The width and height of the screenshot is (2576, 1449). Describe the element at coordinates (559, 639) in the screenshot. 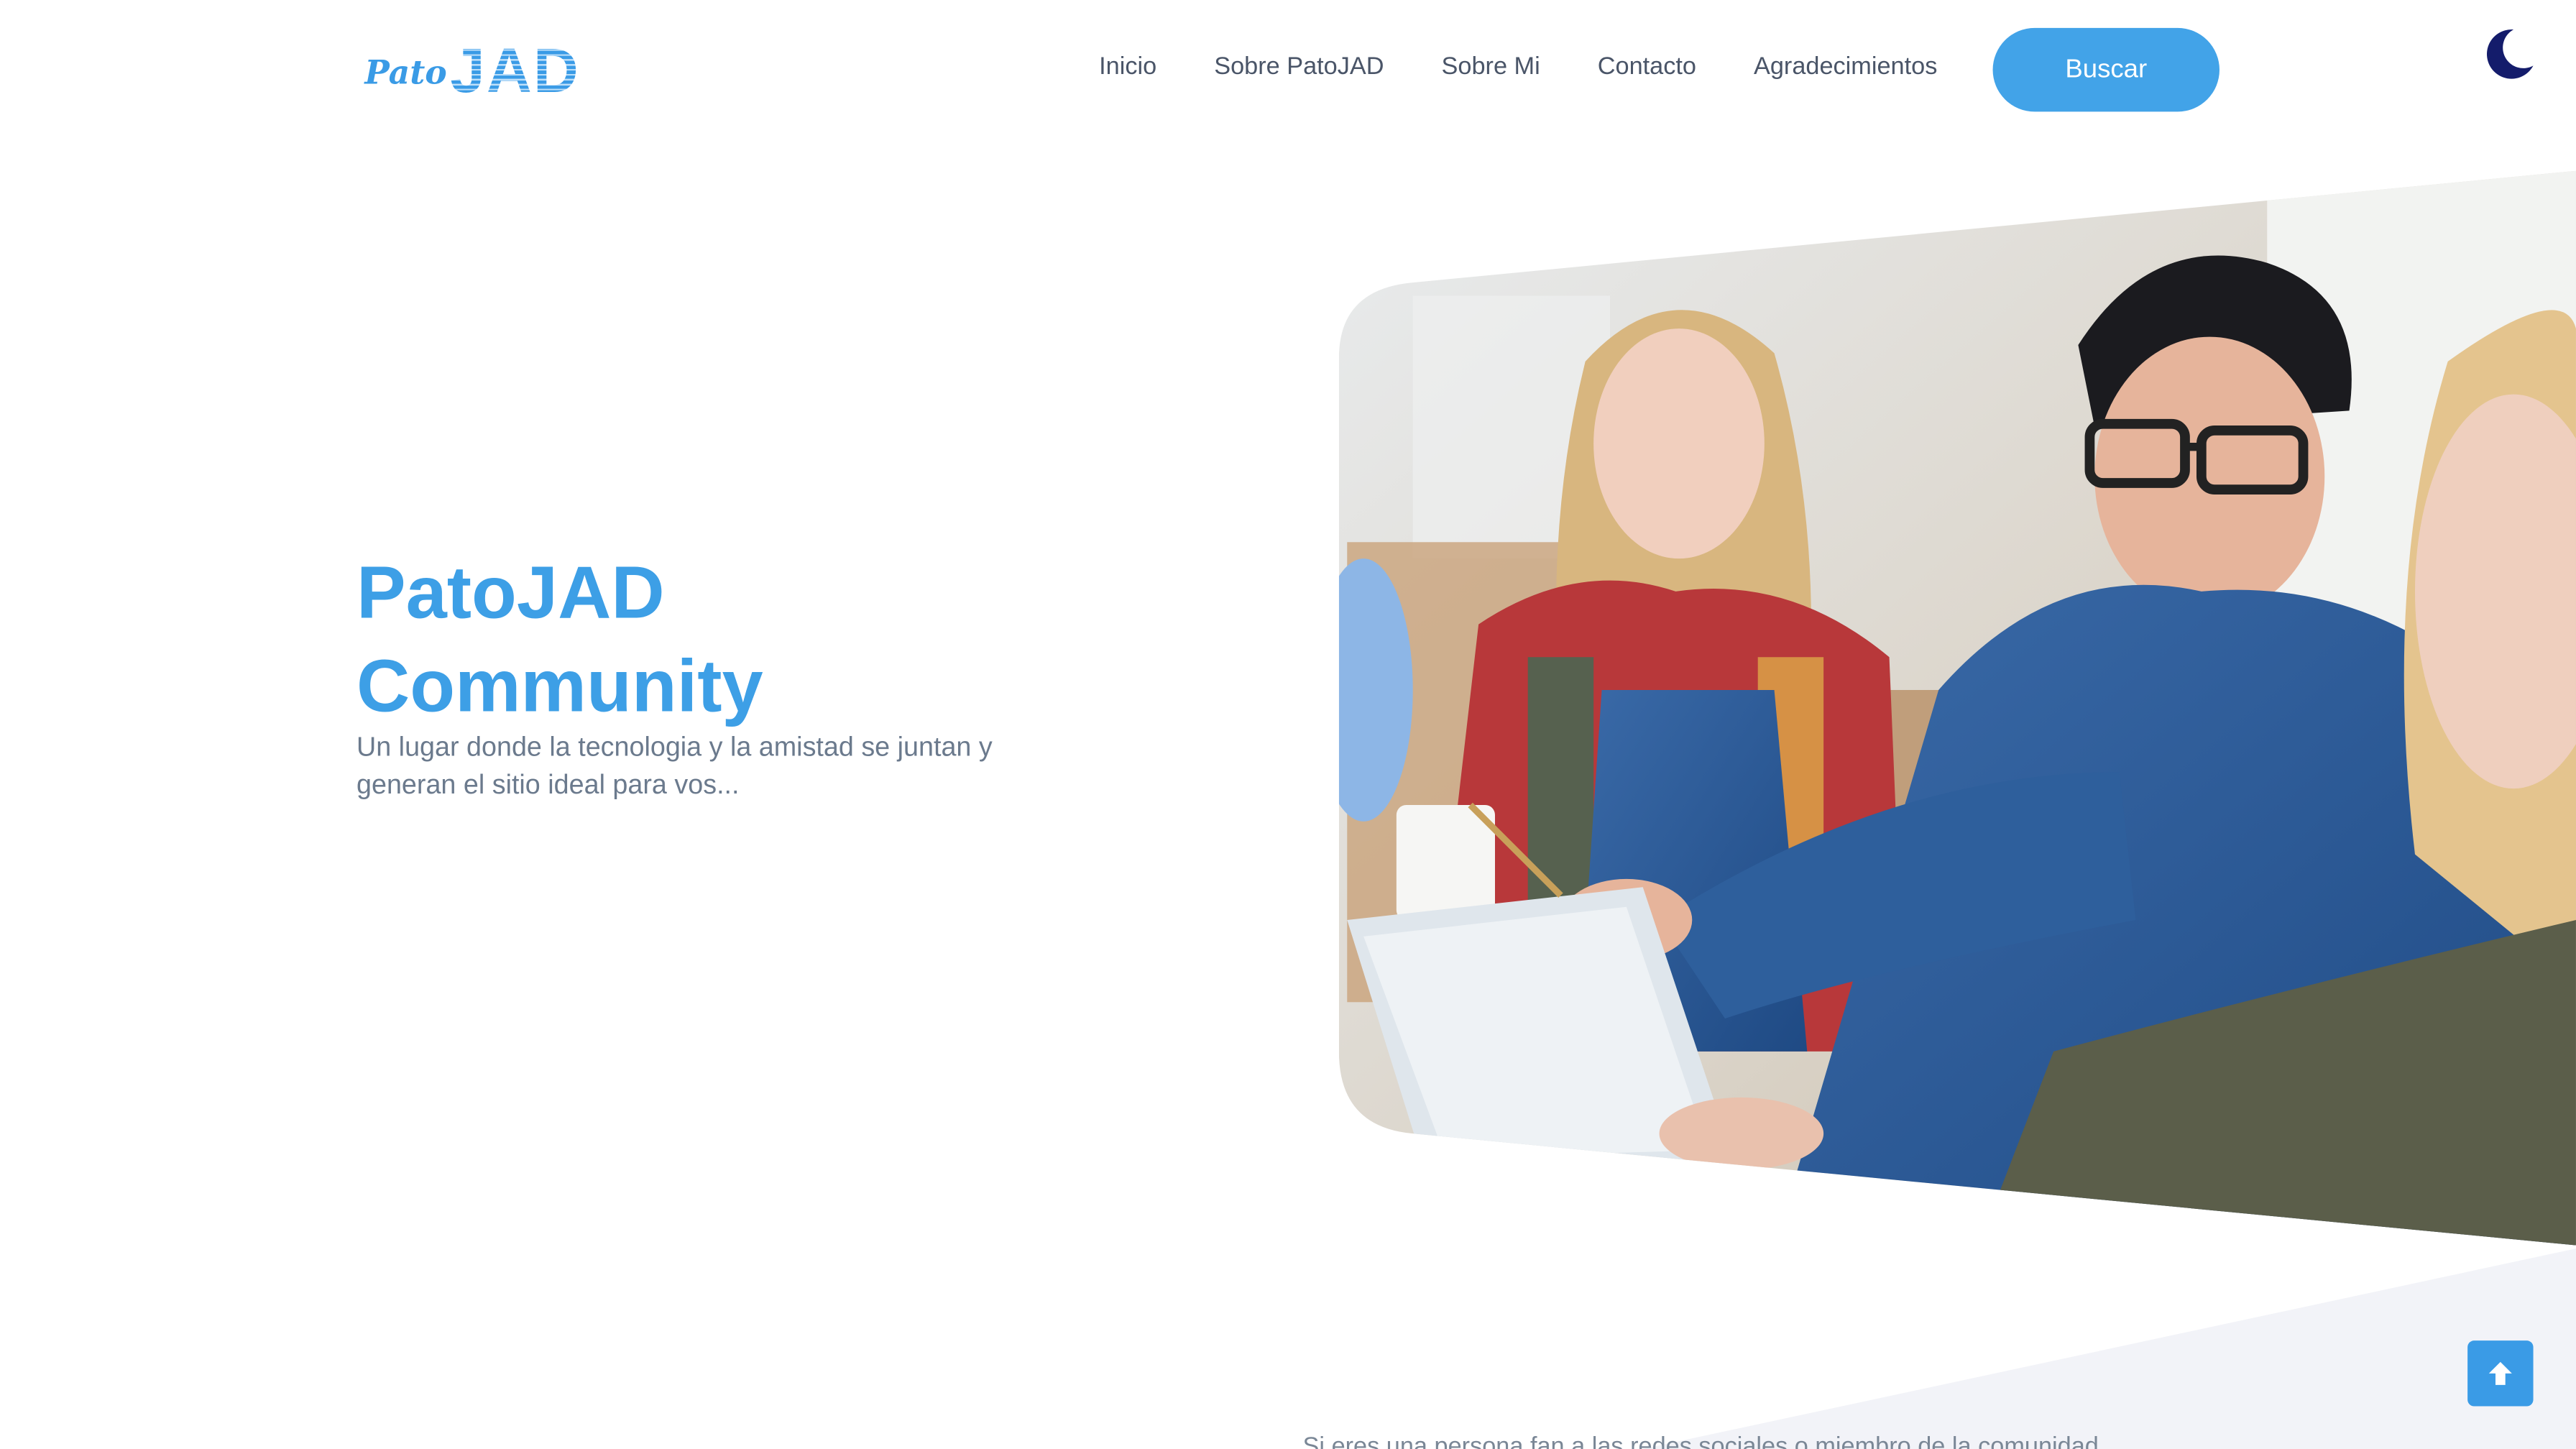

I see `hero-title: PatoJAD Community` at that location.